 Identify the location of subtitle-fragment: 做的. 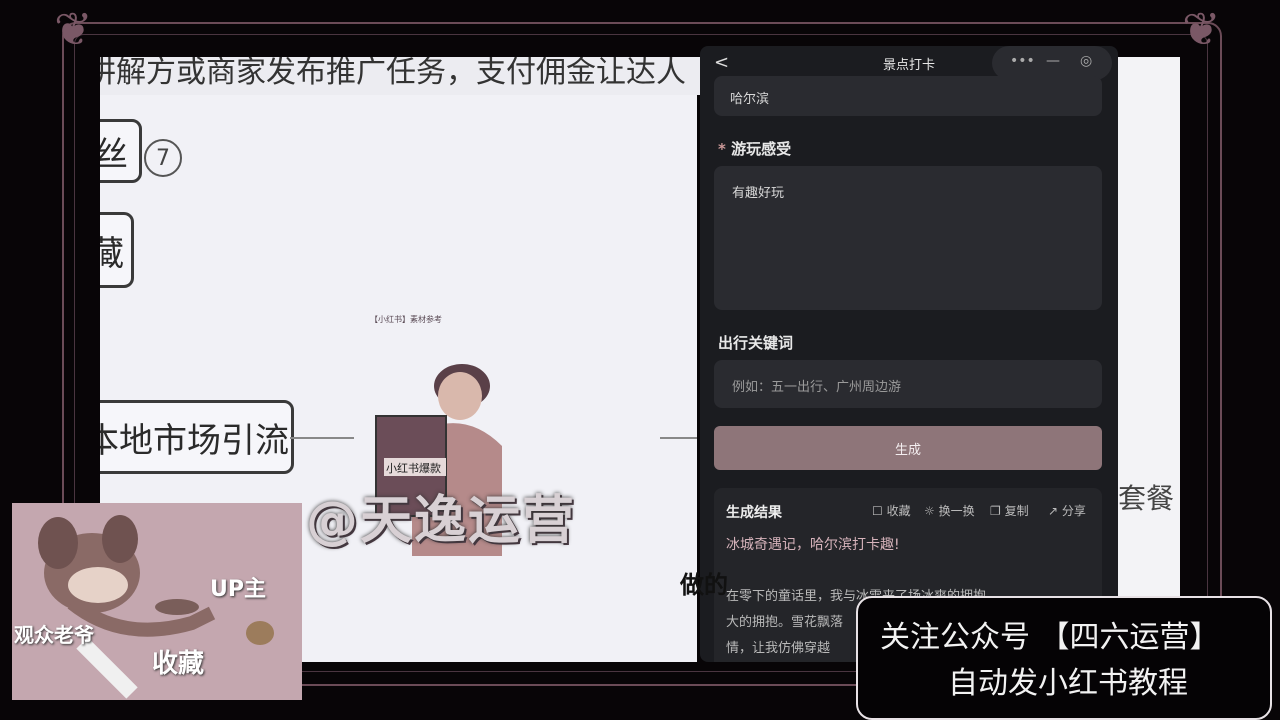
(704, 585).